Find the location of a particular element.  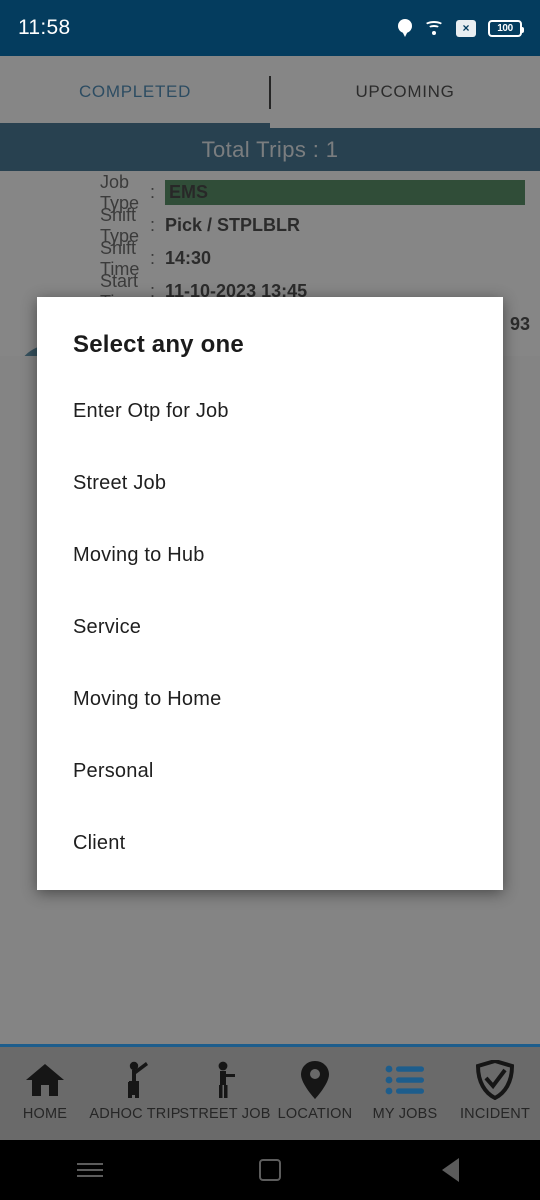

nav-item-label: LOCATION is located at coordinates (315, 1114).